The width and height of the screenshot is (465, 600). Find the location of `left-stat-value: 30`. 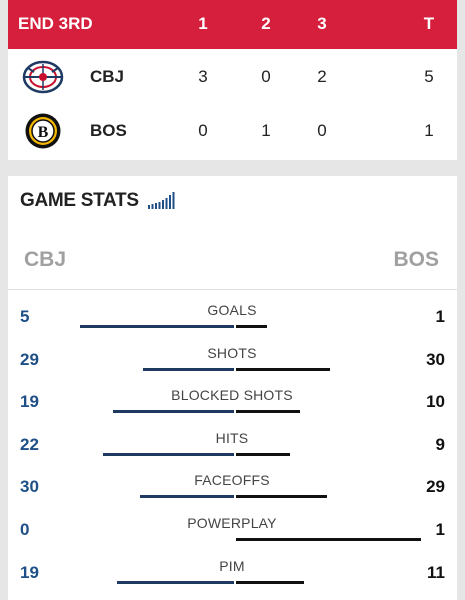

left-stat-value: 30 is located at coordinates (29, 487).